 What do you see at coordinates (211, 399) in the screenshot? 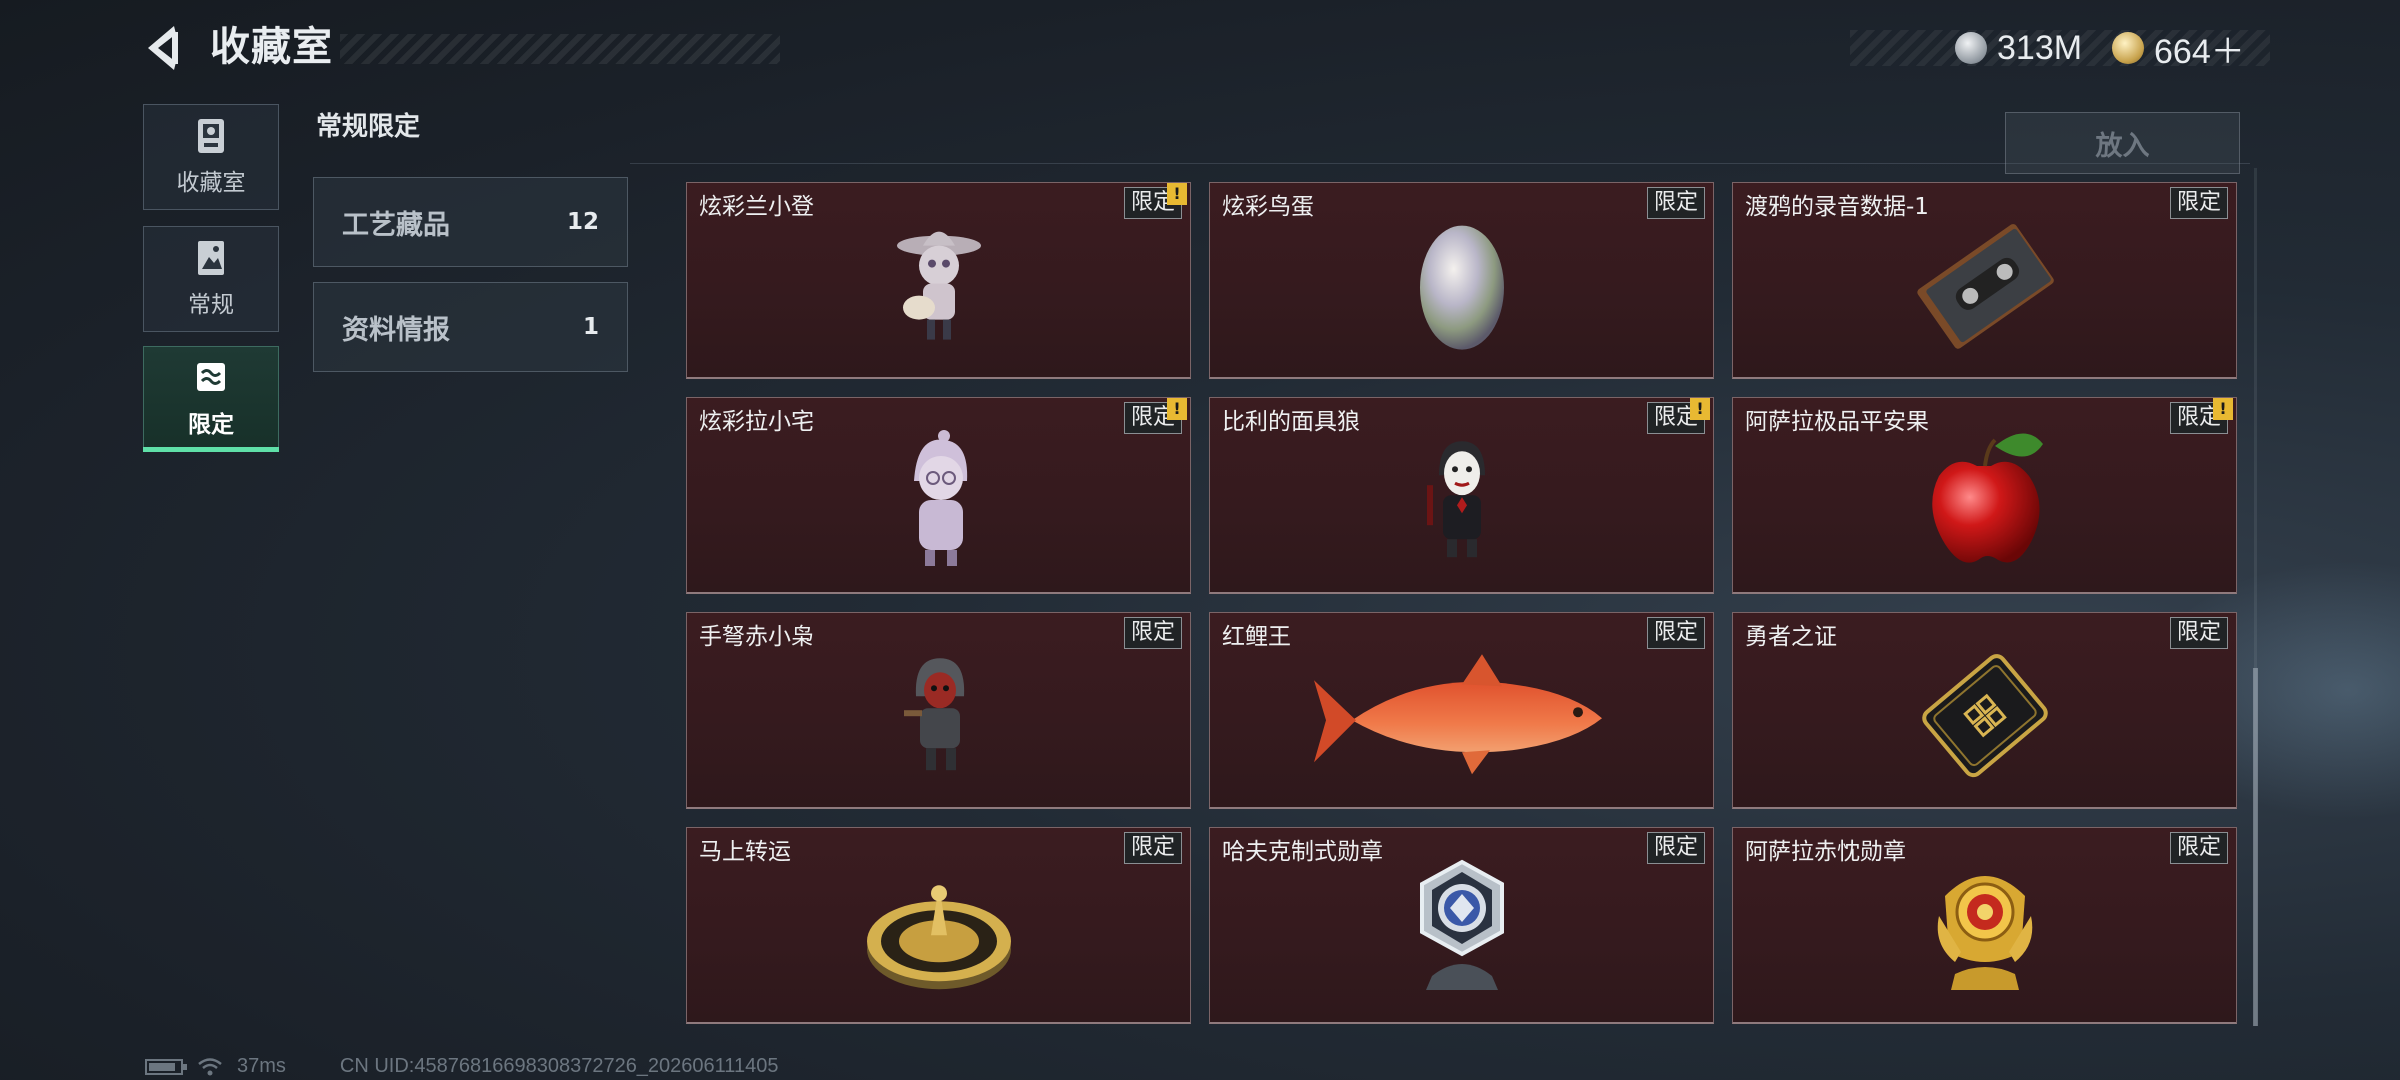
I see `sidebar-tab-limited: 限定` at bounding box center [211, 399].